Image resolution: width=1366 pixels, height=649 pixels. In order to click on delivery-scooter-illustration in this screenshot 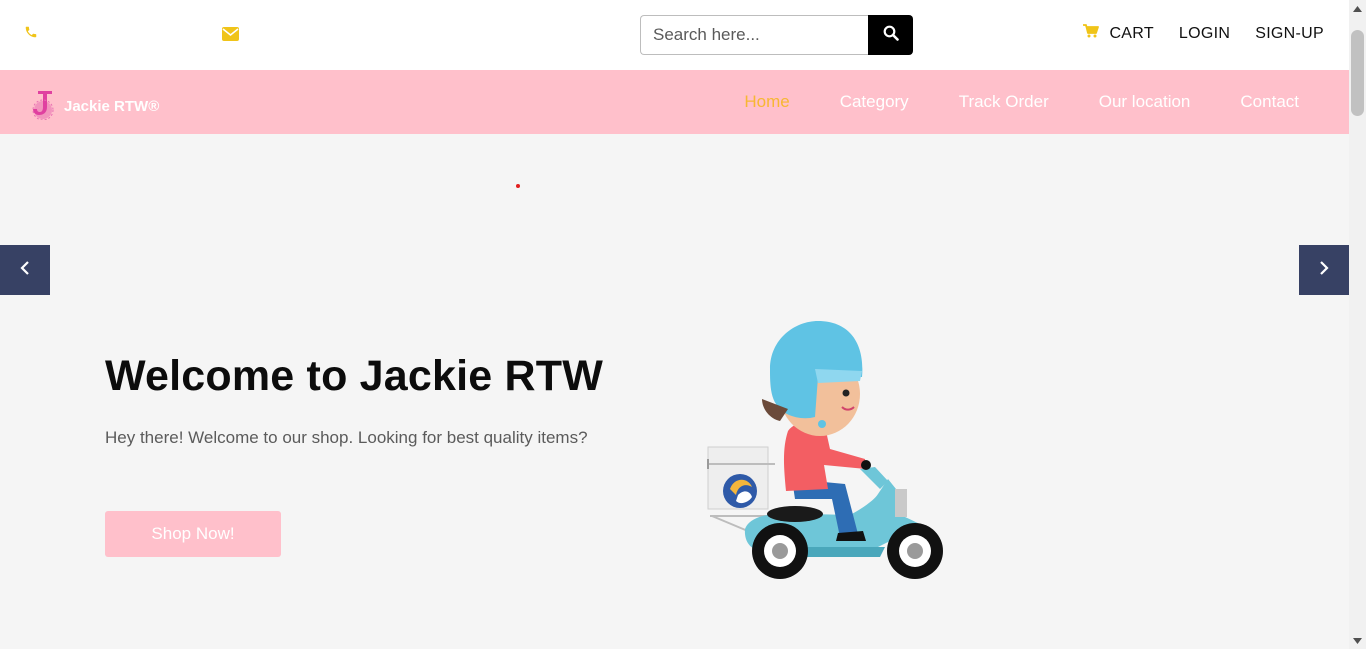, I will do `click(825, 450)`.